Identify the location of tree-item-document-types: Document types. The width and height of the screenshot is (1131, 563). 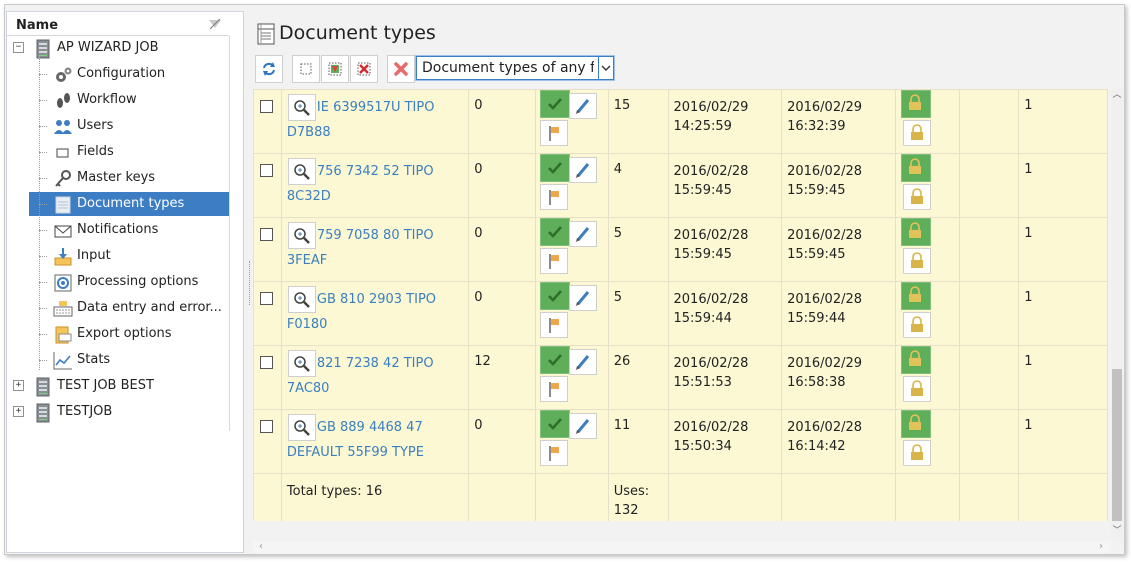
(129, 204).